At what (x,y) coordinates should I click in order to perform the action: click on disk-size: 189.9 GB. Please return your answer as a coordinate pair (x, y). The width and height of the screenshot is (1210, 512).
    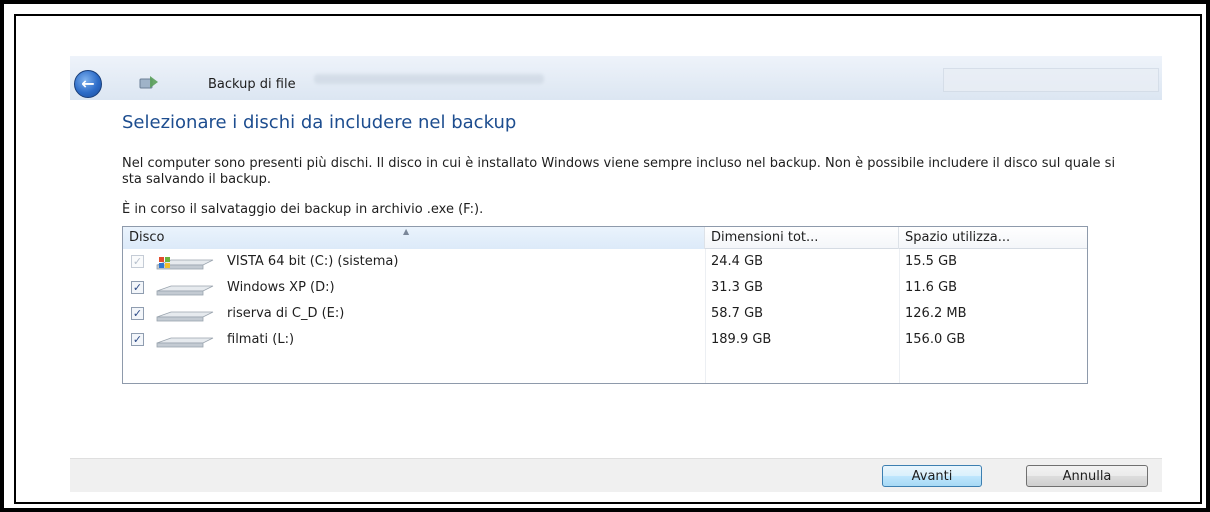
    Looking at the image, I should click on (741, 339).